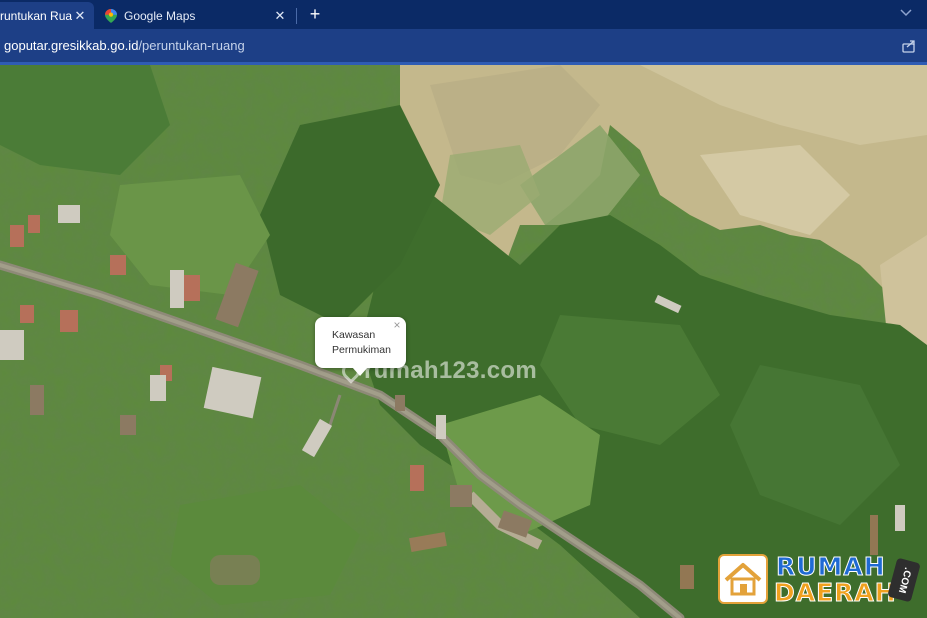 This screenshot has height=618, width=927. Describe the element at coordinates (71, 45) in the screenshot. I see `url-host: goputar.gresikkab.go.id` at that location.